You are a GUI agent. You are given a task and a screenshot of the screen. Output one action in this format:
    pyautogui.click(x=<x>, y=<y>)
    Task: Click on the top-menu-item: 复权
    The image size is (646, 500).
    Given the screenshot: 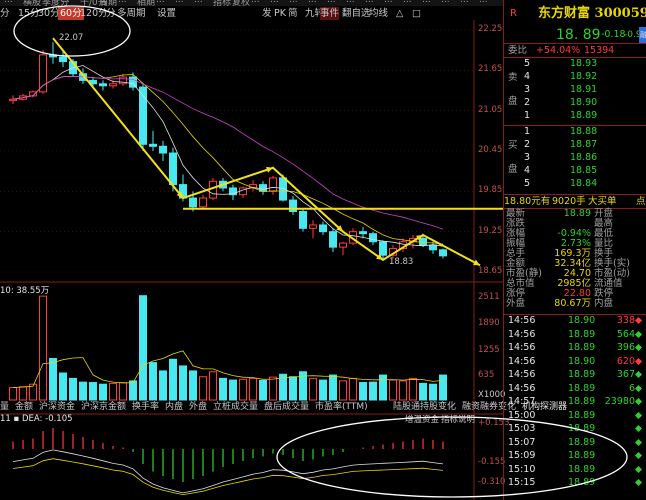 What is the action you would take?
    pyautogui.click(x=241, y=3)
    